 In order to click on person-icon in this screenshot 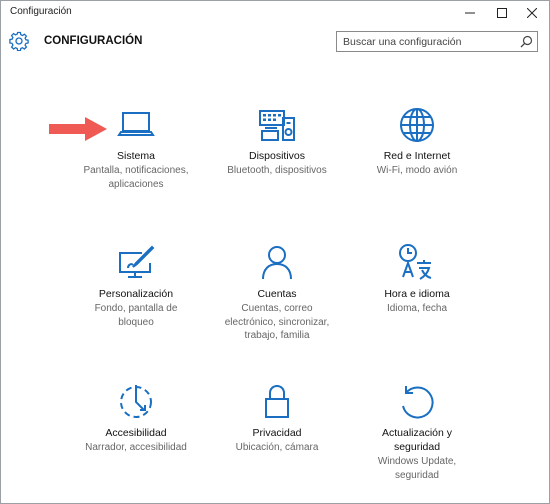, I will do `click(277, 263)`.